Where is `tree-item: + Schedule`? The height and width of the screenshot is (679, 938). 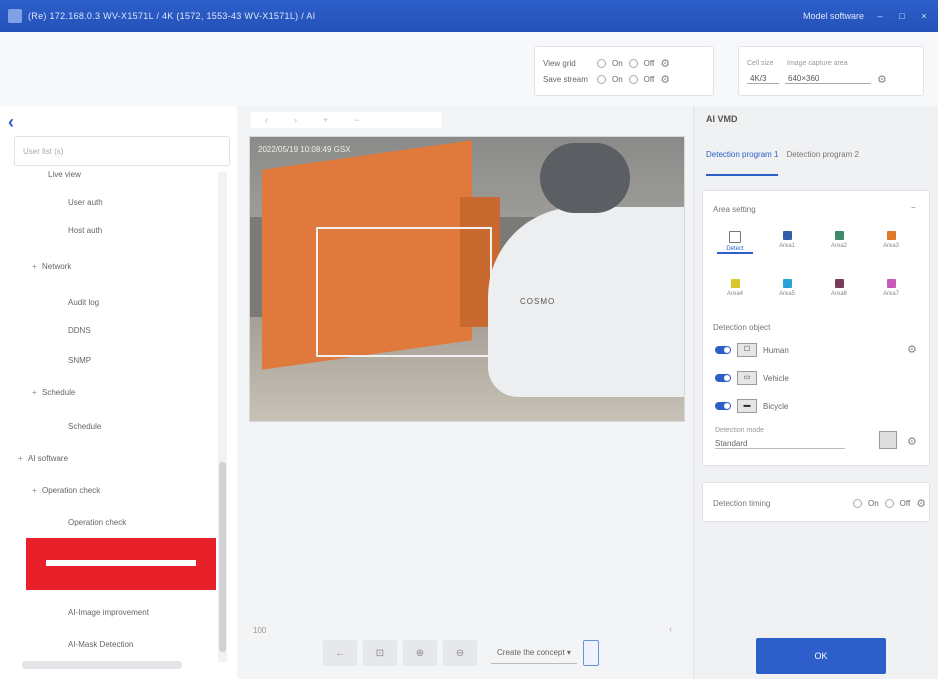
tree-item: + Schedule is located at coordinates (53, 392).